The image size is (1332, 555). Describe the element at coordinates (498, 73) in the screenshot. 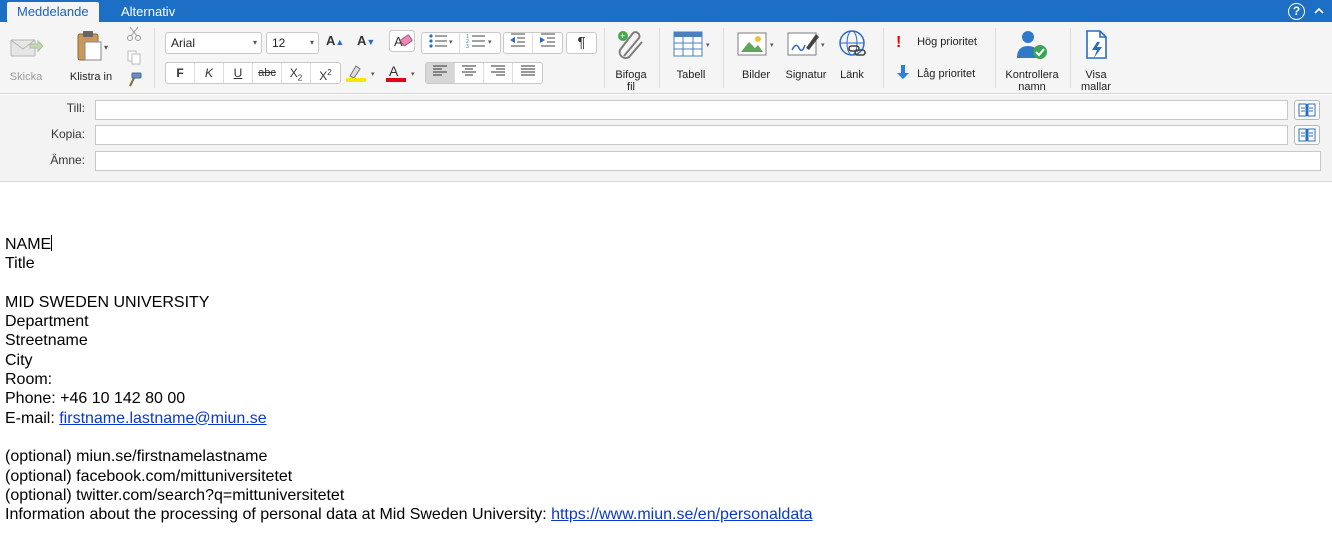

I see `align-right-button` at that location.